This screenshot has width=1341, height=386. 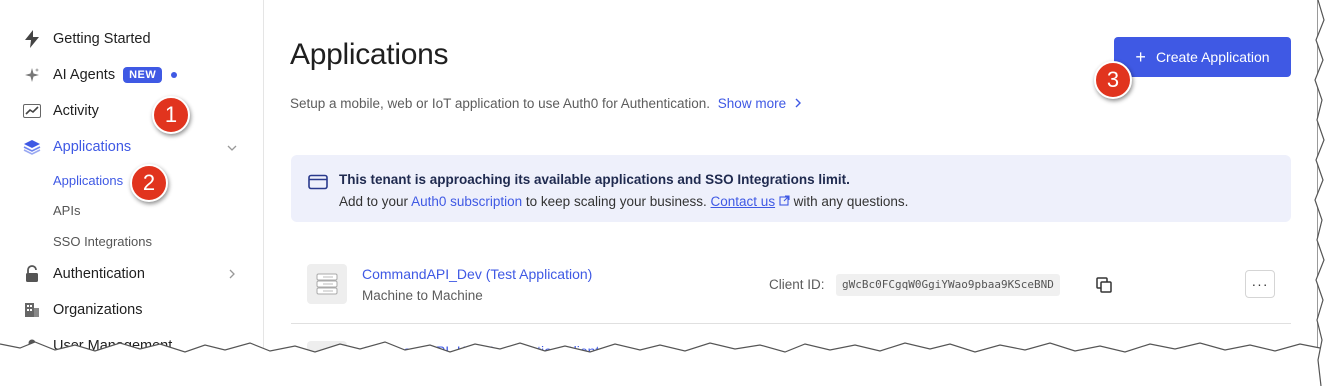 I want to click on torn-edge-right, so click(x=1327, y=193).